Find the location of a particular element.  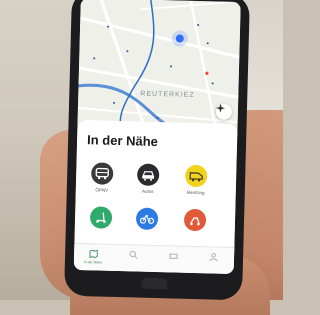

category-bentzing: Bentzing is located at coordinates (196, 180).